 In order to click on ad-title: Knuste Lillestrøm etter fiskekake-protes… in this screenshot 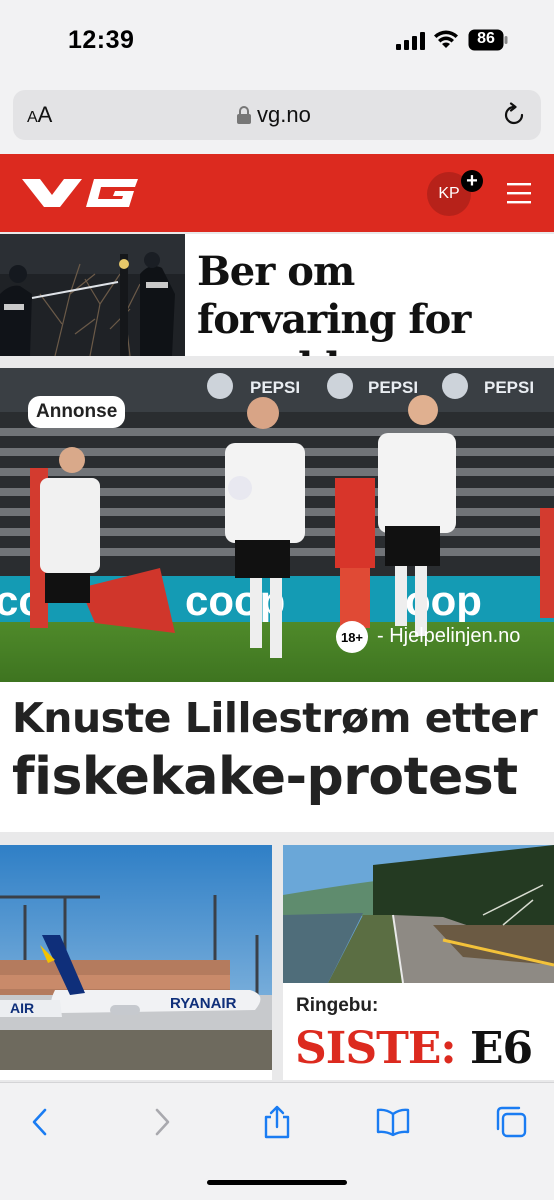, I will do `click(282, 751)`.